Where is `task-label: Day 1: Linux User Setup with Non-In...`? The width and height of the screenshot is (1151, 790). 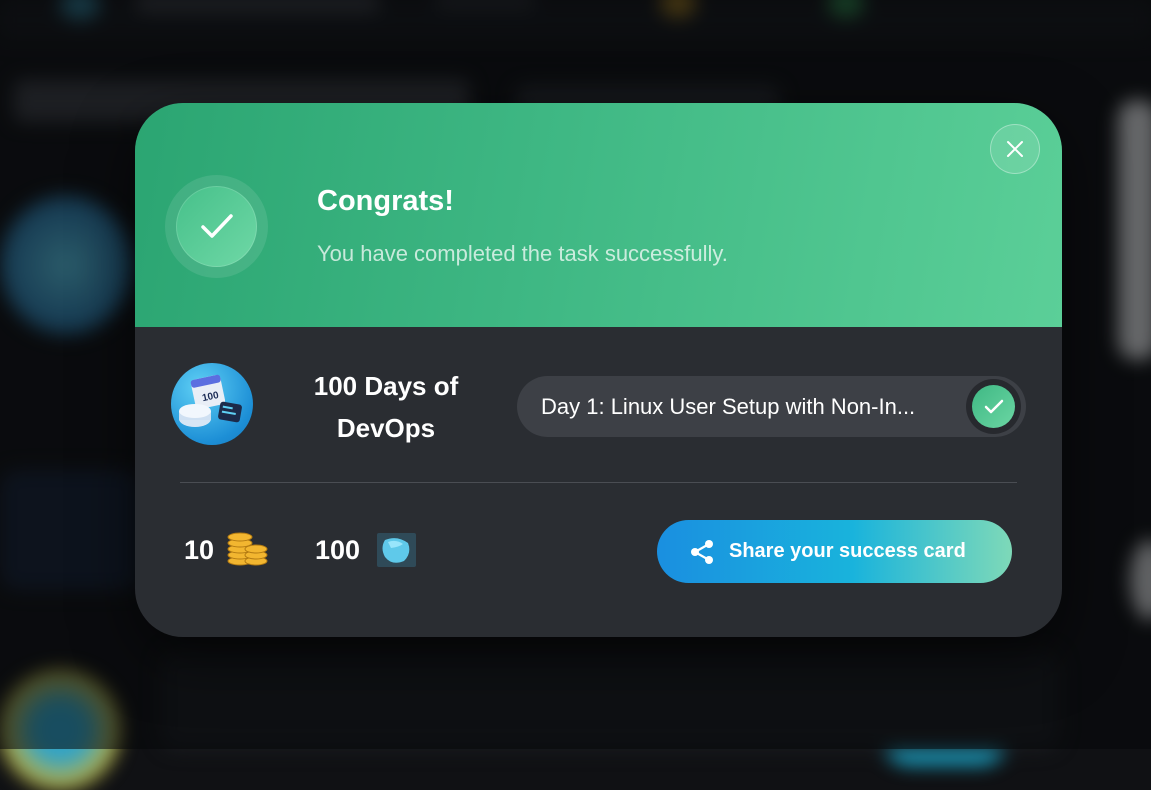
task-label: Day 1: Linux User Setup with Non-In... is located at coordinates (728, 406).